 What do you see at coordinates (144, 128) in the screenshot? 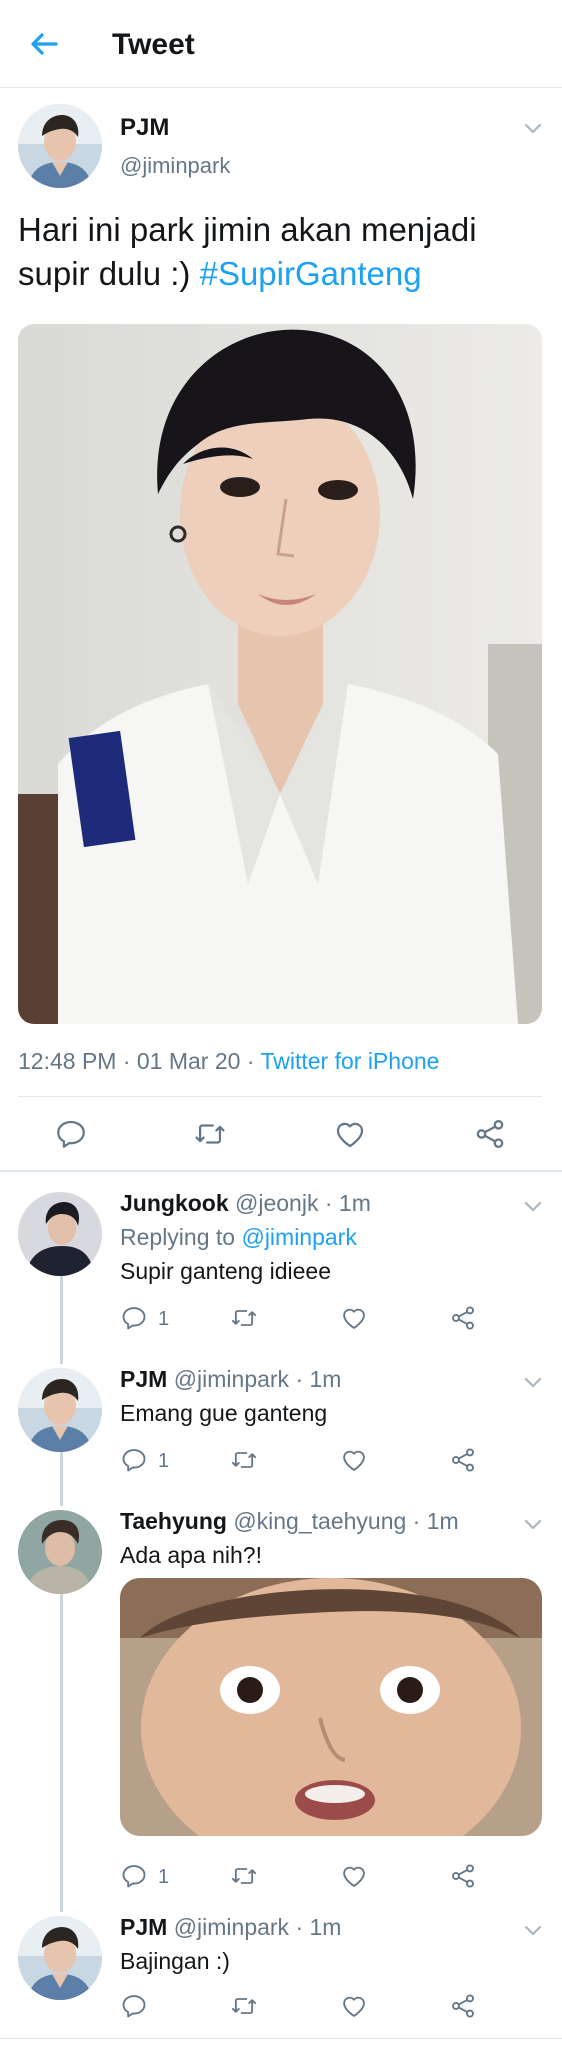
I see `author-name: PJM` at bounding box center [144, 128].